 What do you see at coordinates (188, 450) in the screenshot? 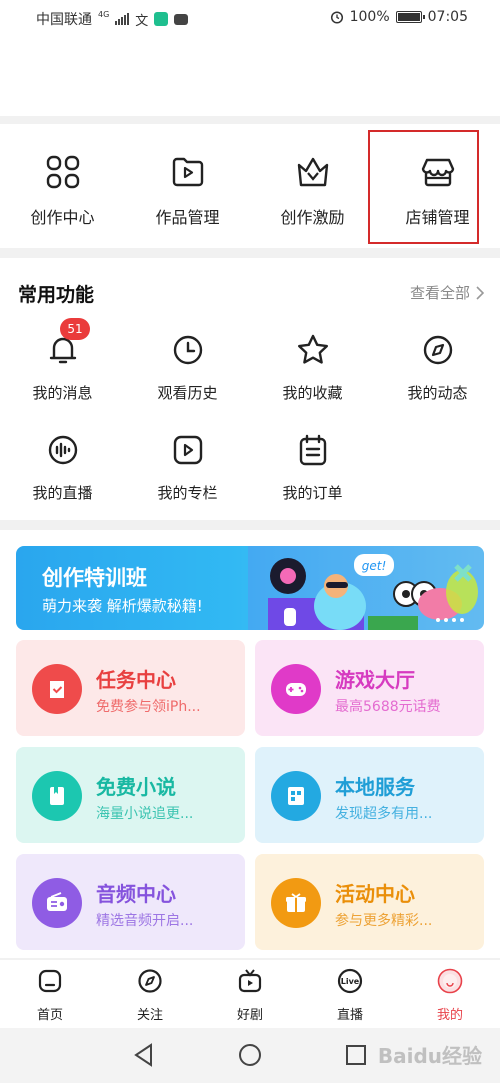
I see `play-box-icon` at bounding box center [188, 450].